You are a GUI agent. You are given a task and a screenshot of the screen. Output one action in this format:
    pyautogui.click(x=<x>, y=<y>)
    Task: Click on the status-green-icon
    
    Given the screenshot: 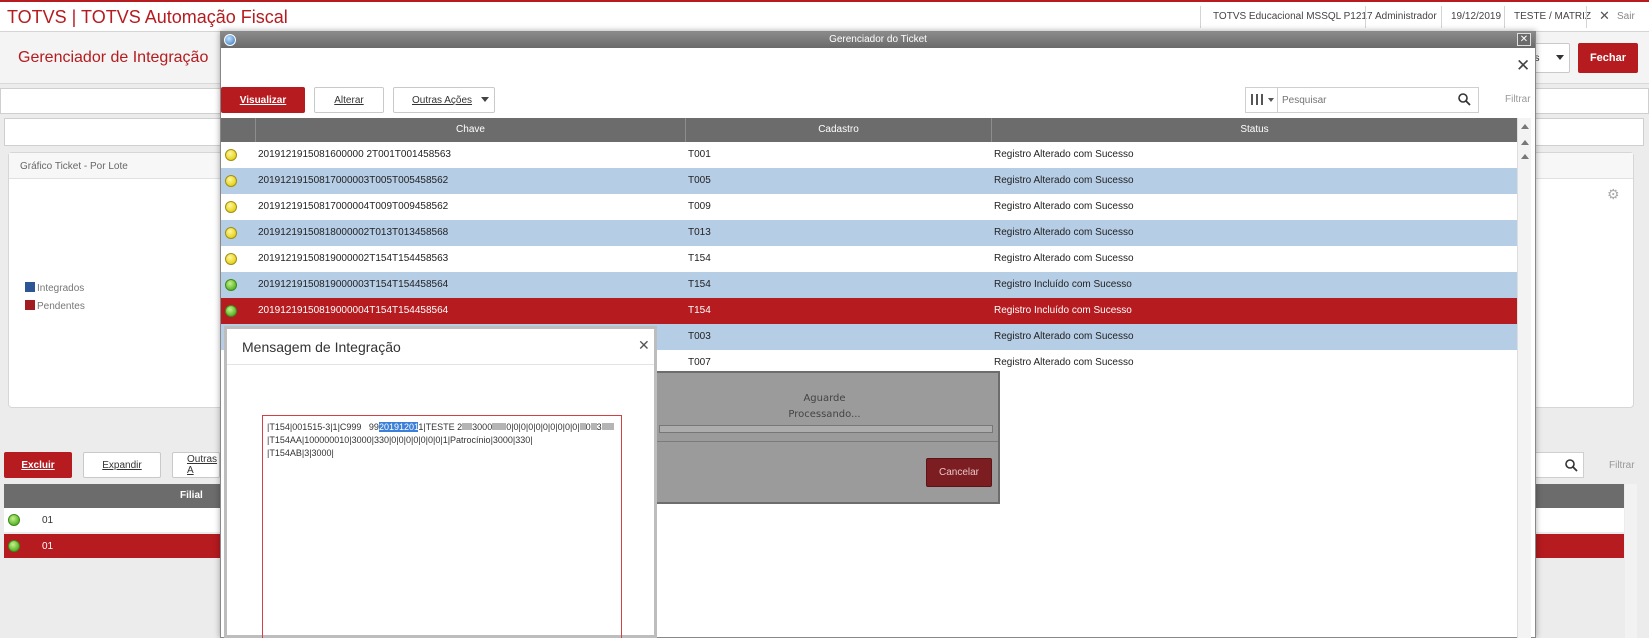 What is the action you would take?
    pyautogui.click(x=14, y=520)
    